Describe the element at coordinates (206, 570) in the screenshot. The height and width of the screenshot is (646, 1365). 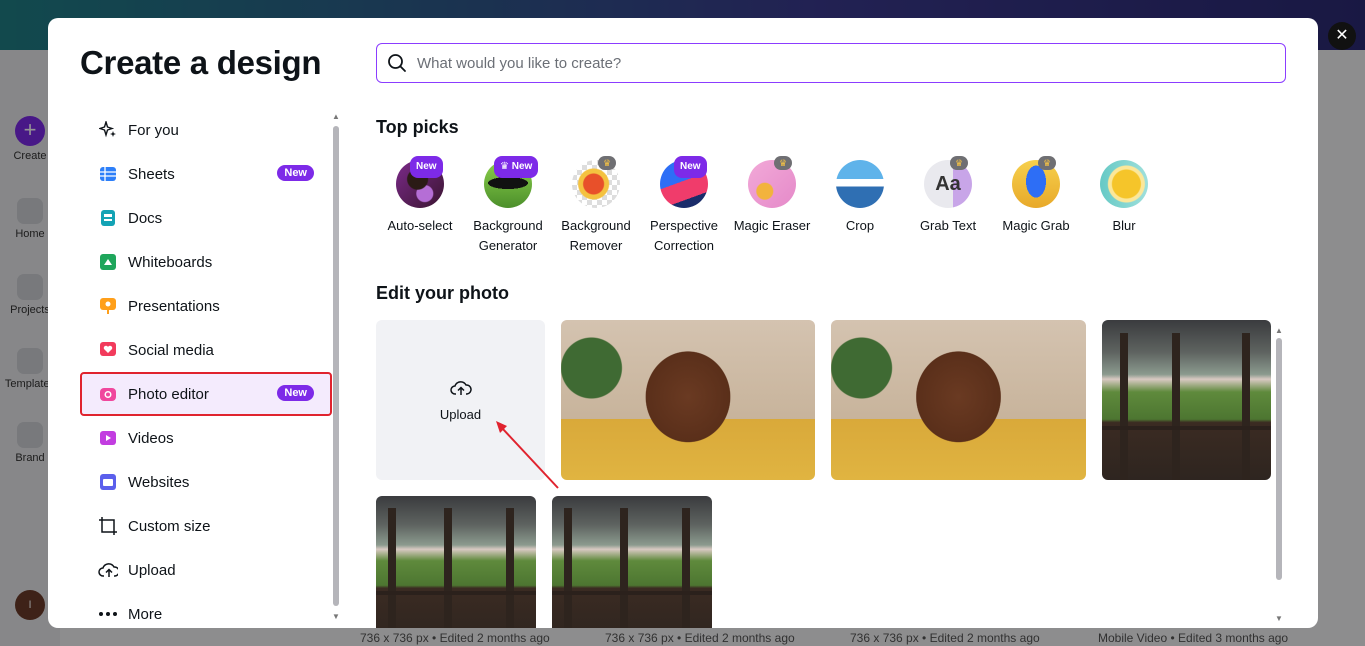
I see `sidebar-item-upload: Upload` at that location.